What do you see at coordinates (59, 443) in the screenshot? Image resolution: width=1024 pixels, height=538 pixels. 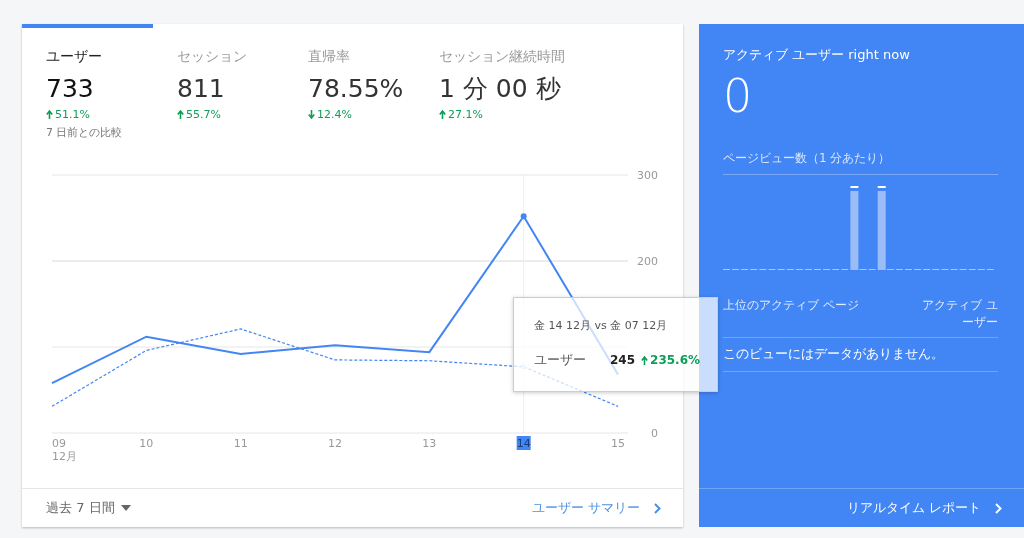 I see `x-axis-label: 09` at bounding box center [59, 443].